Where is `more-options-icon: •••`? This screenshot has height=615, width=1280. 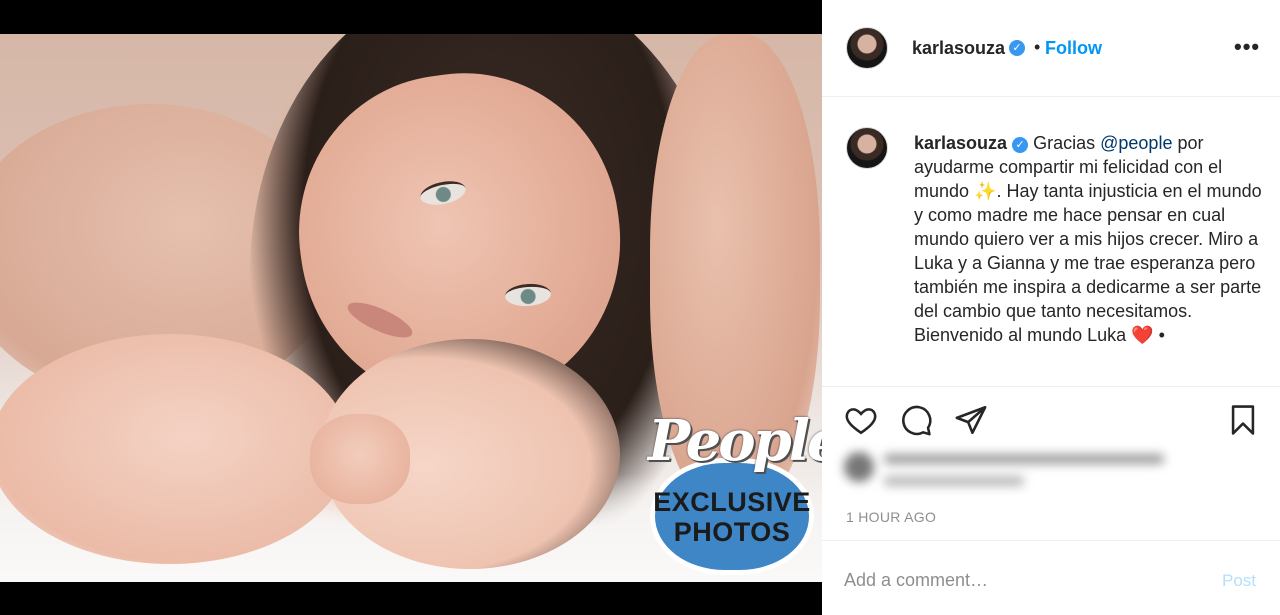
more-options-icon: ••• is located at coordinates (1247, 47).